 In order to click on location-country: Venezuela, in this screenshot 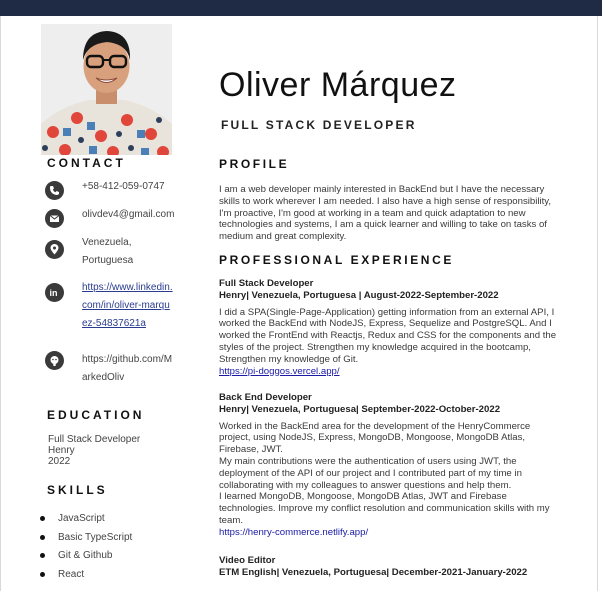, I will do `click(107, 242)`.